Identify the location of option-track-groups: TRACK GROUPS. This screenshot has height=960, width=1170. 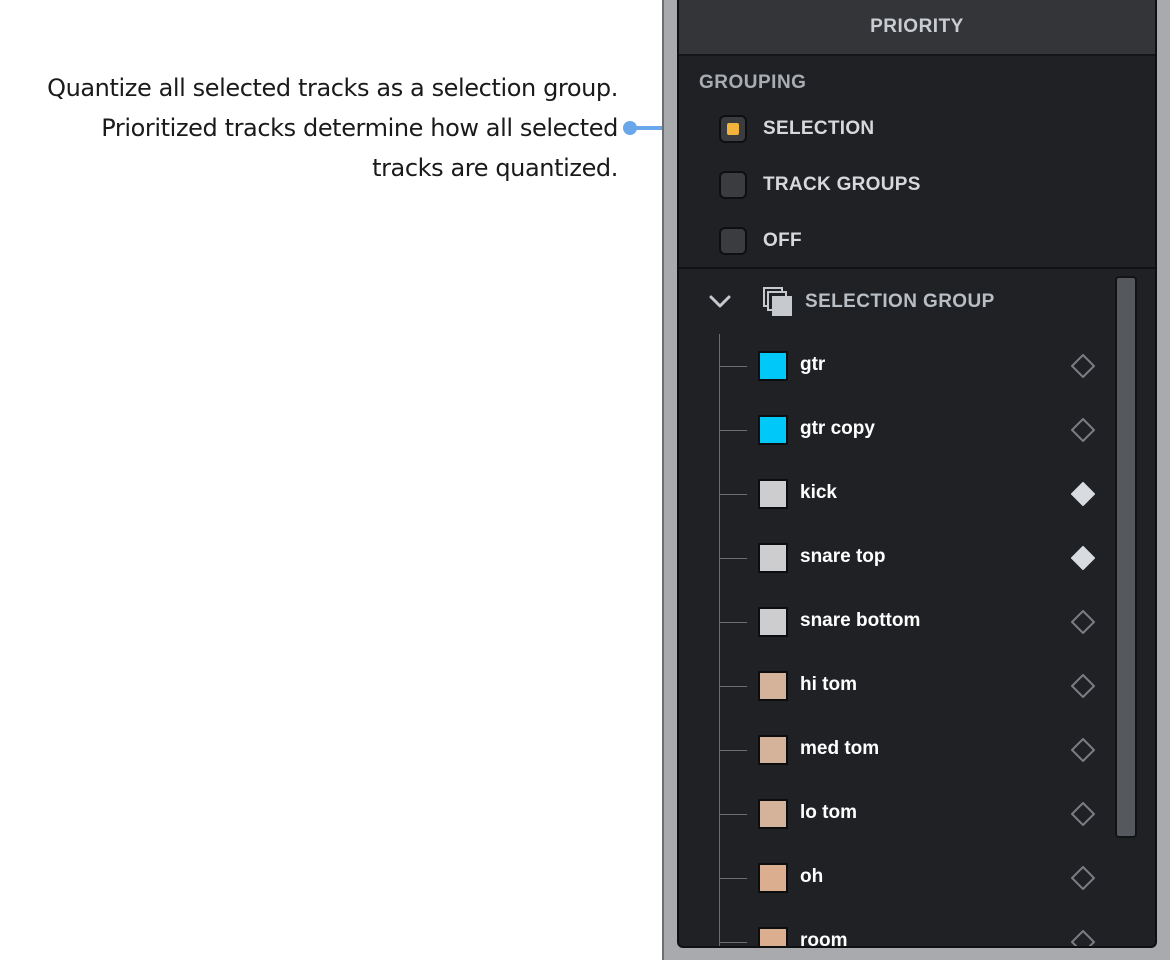
(820, 185).